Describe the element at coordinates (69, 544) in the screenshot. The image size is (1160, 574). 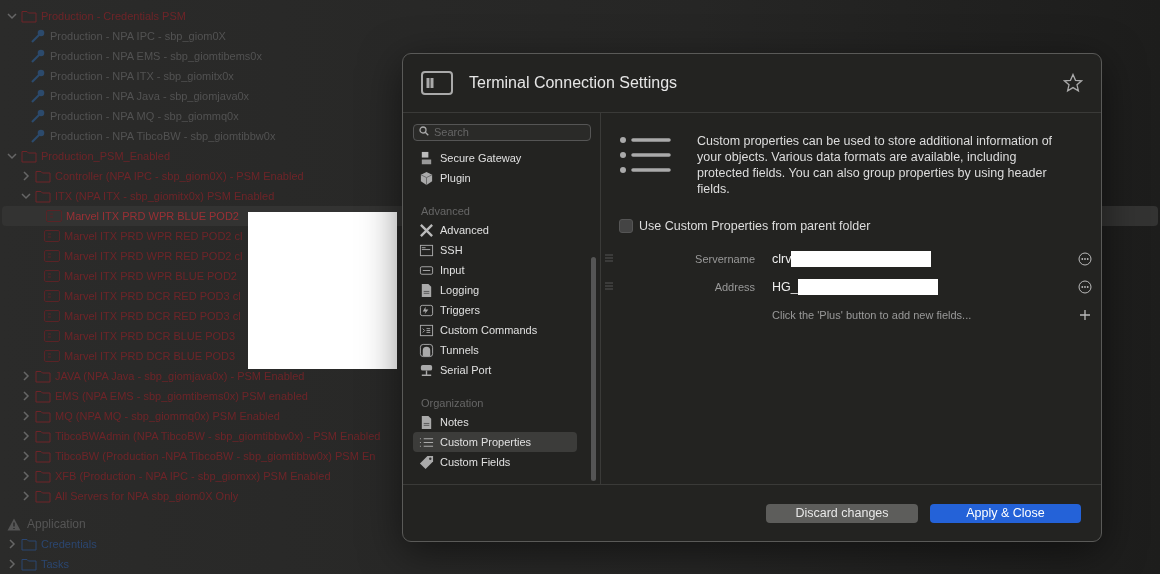
I see `tree-label: Credentials` at that location.